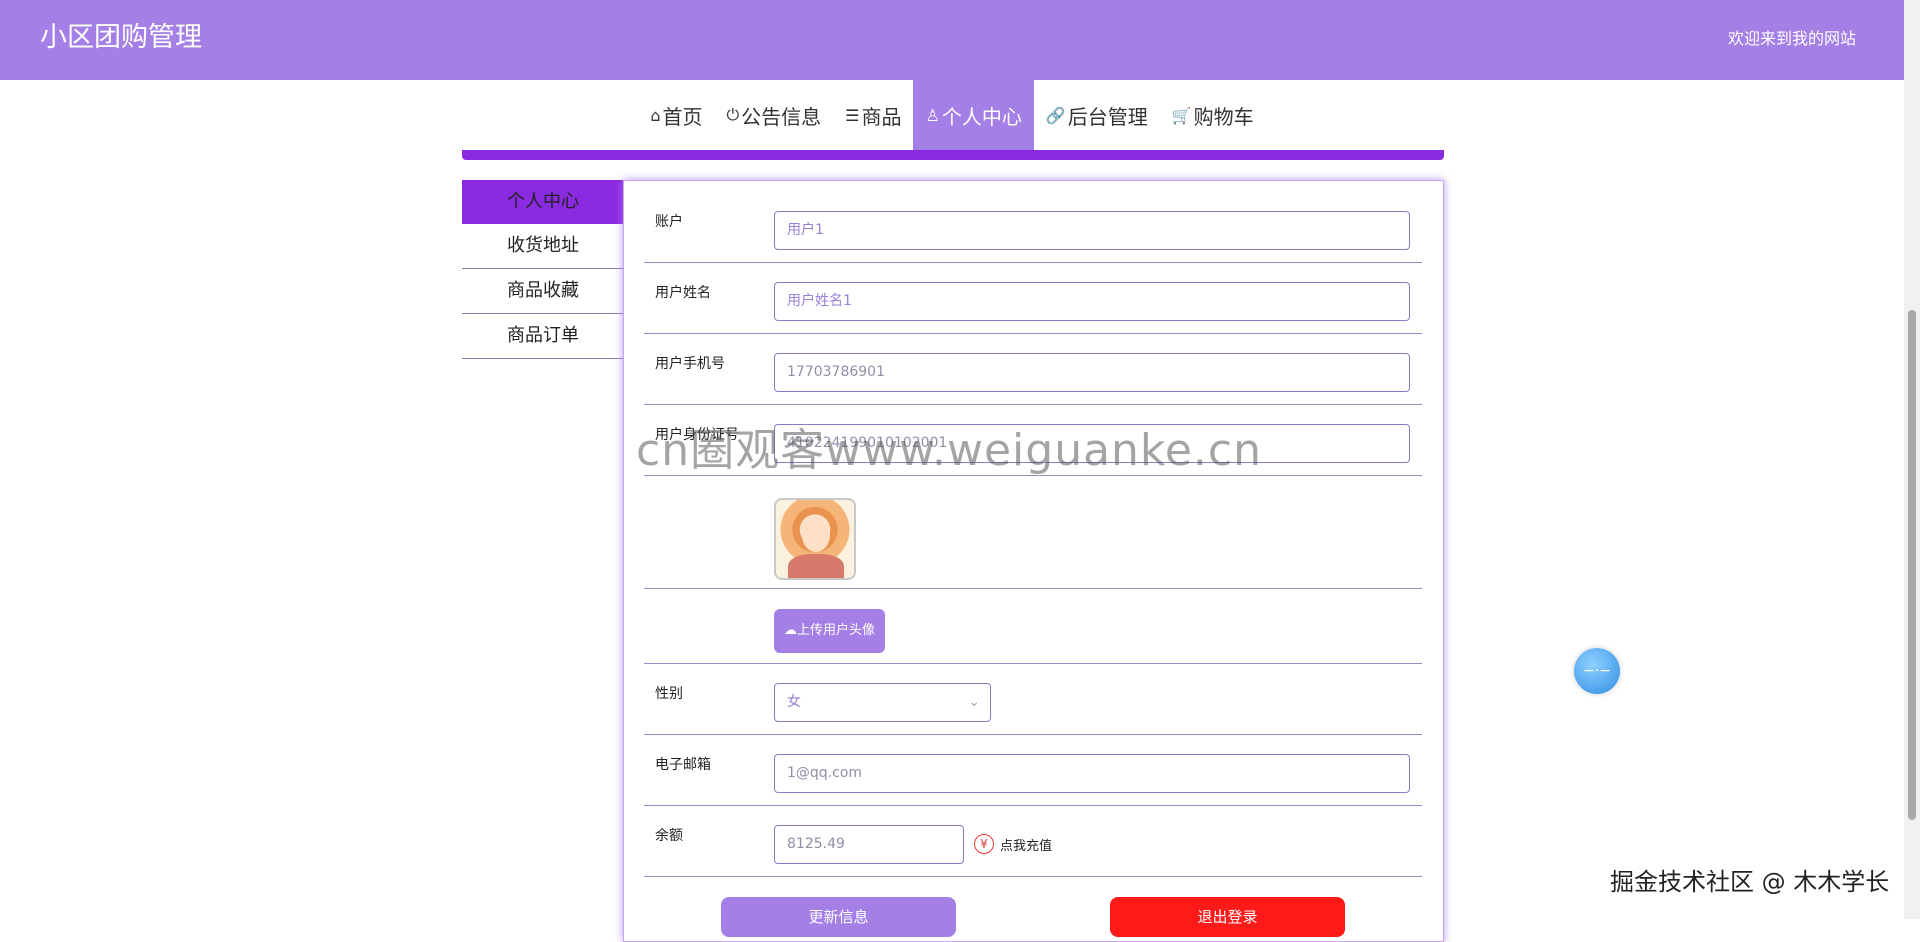 The width and height of the screenshot is (1920, 942). I want to click on sidebar: 个人中心 收货地址 商品收藏 商品订单, so click(542, 269).